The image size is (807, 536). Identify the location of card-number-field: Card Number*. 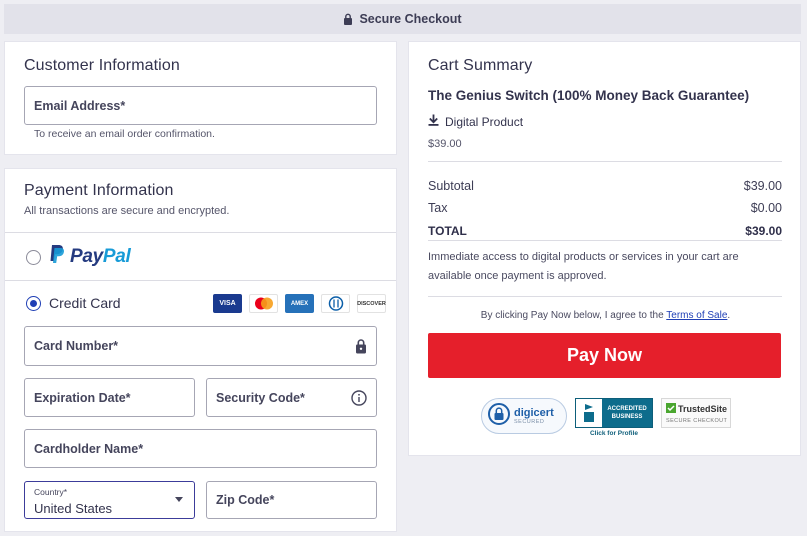
(200, 346).